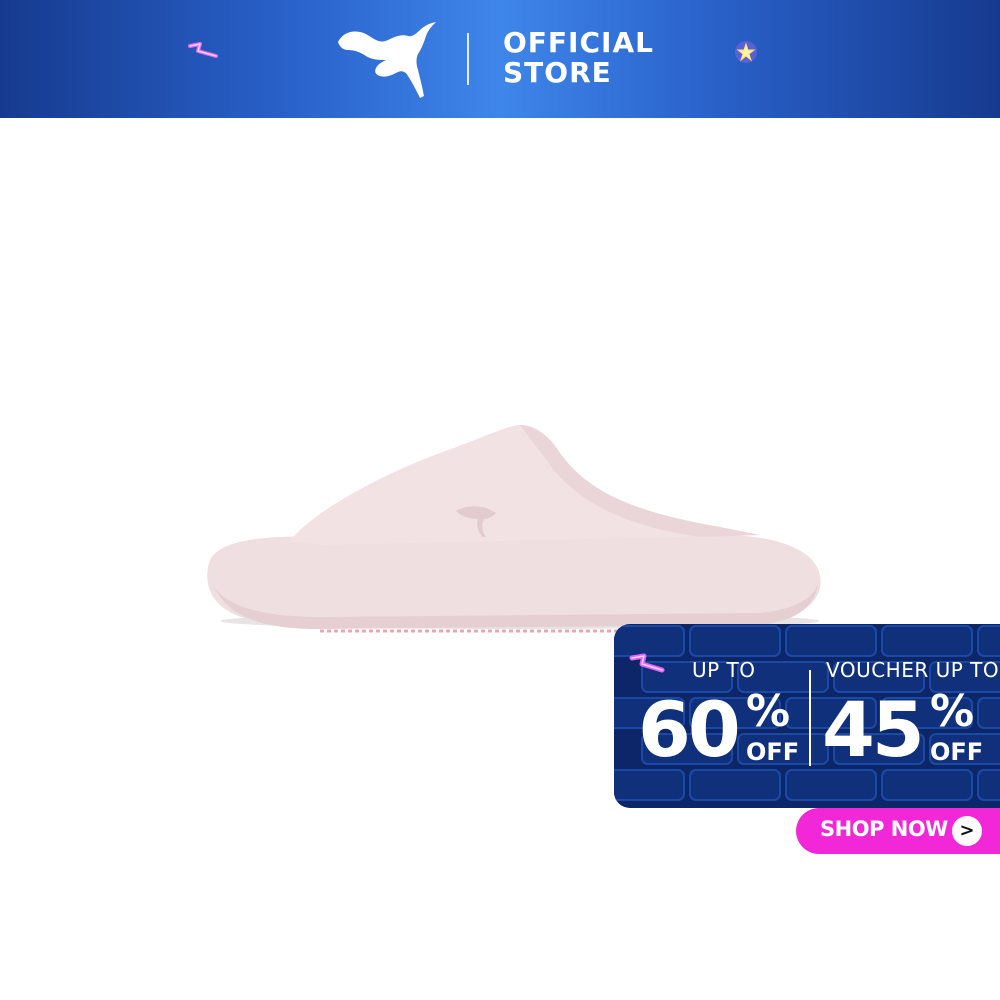  Describe the element at coordinates (957, 752) in the screenshot. I see `voucher-off-label: OFF` at that location.